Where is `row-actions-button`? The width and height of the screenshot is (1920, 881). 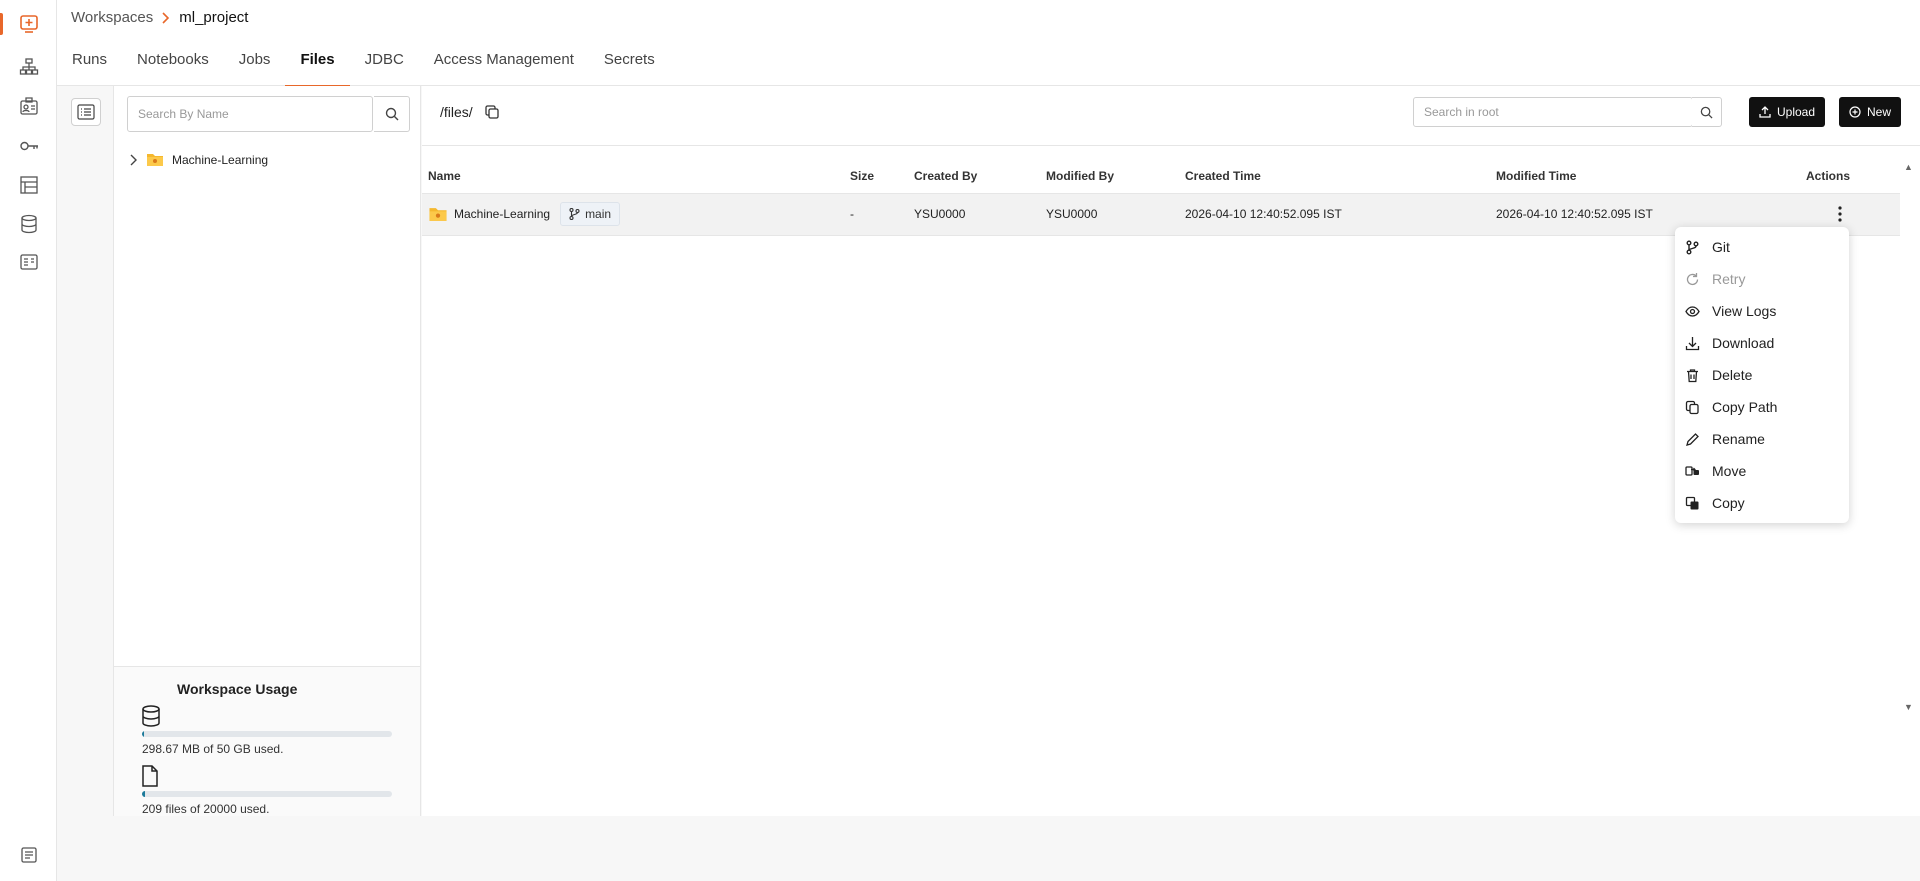
row-actions-button is located at coordinates (1840, 214).